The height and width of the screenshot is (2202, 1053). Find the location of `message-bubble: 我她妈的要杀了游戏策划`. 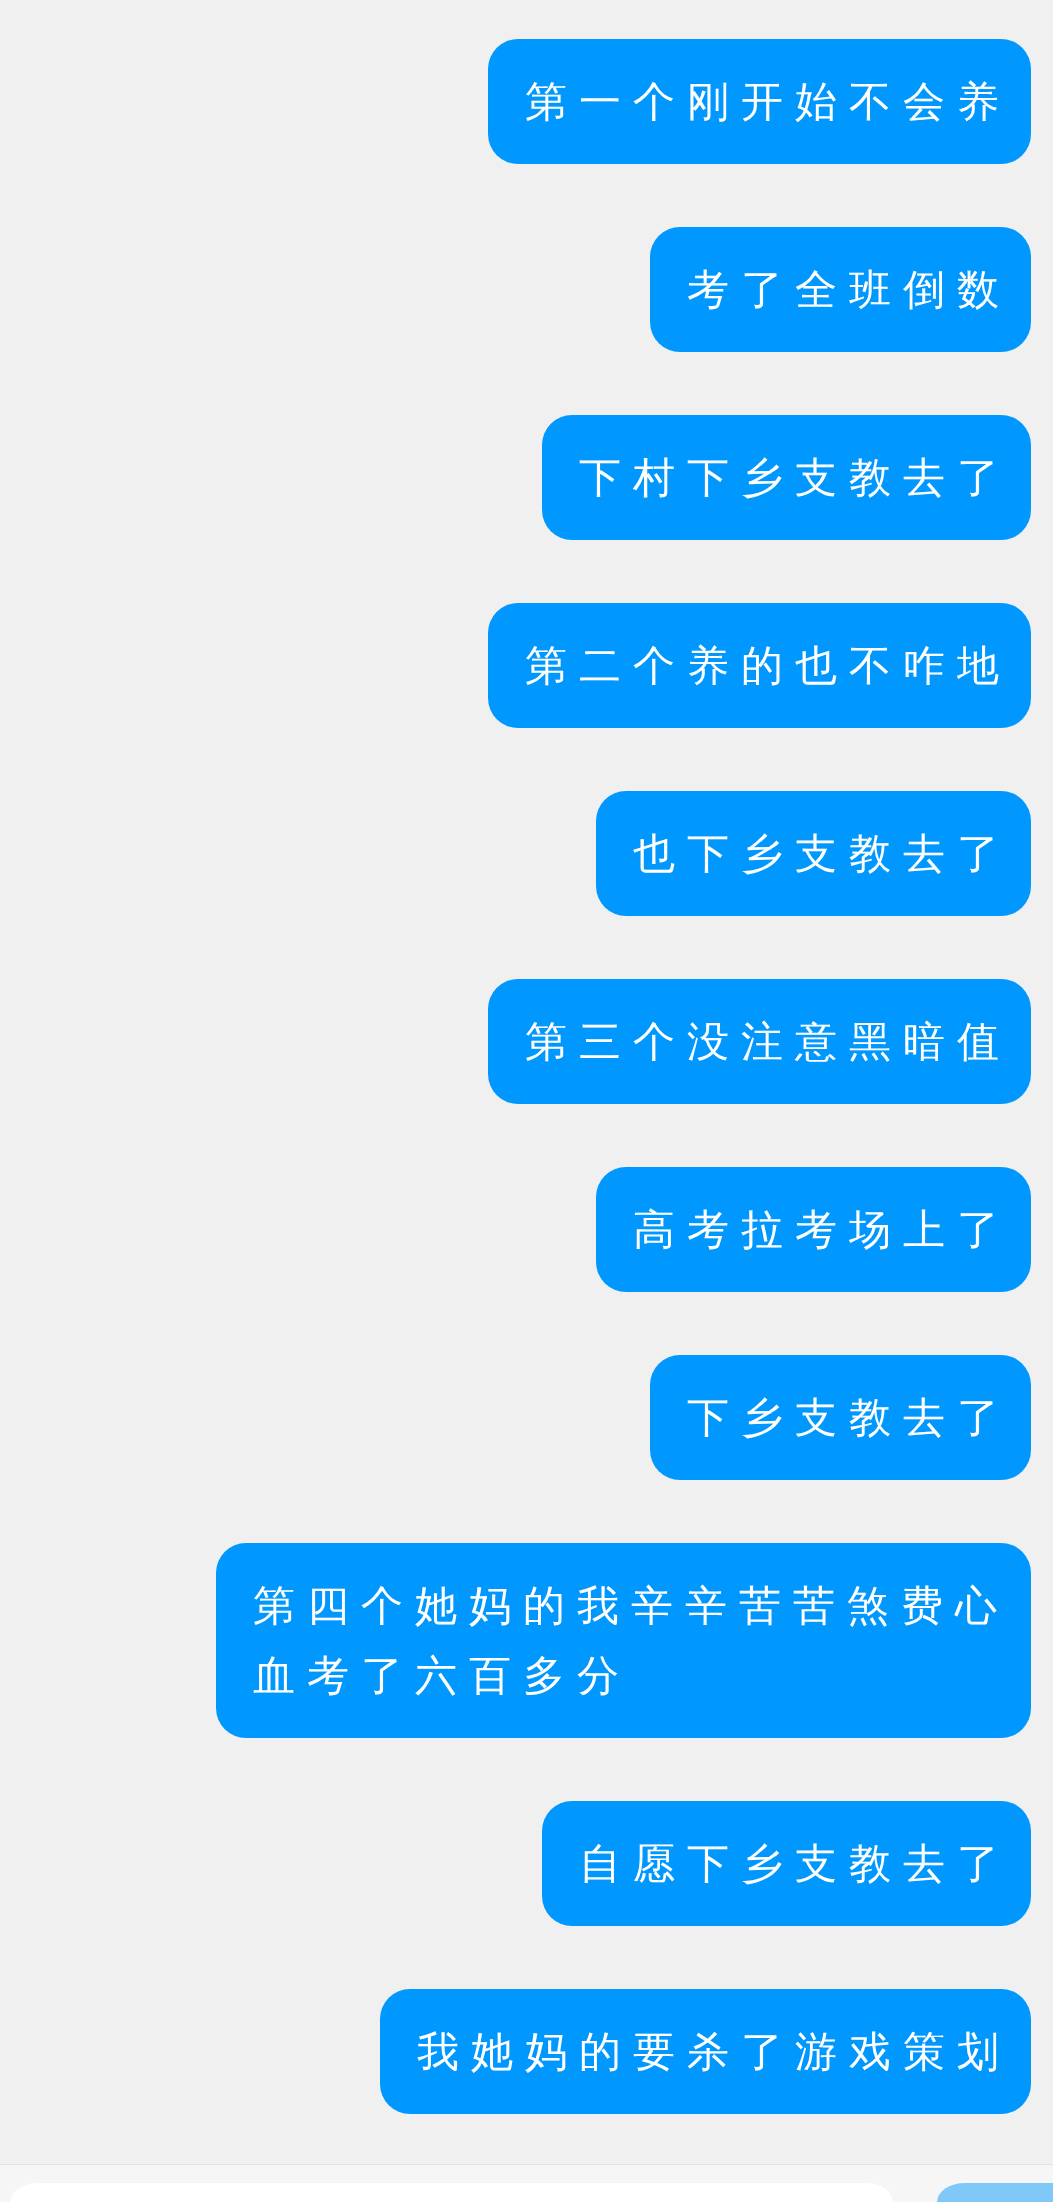

message-bubble: 我她妈的要杀了游戏策划 is located at coordinates (705, 2051).